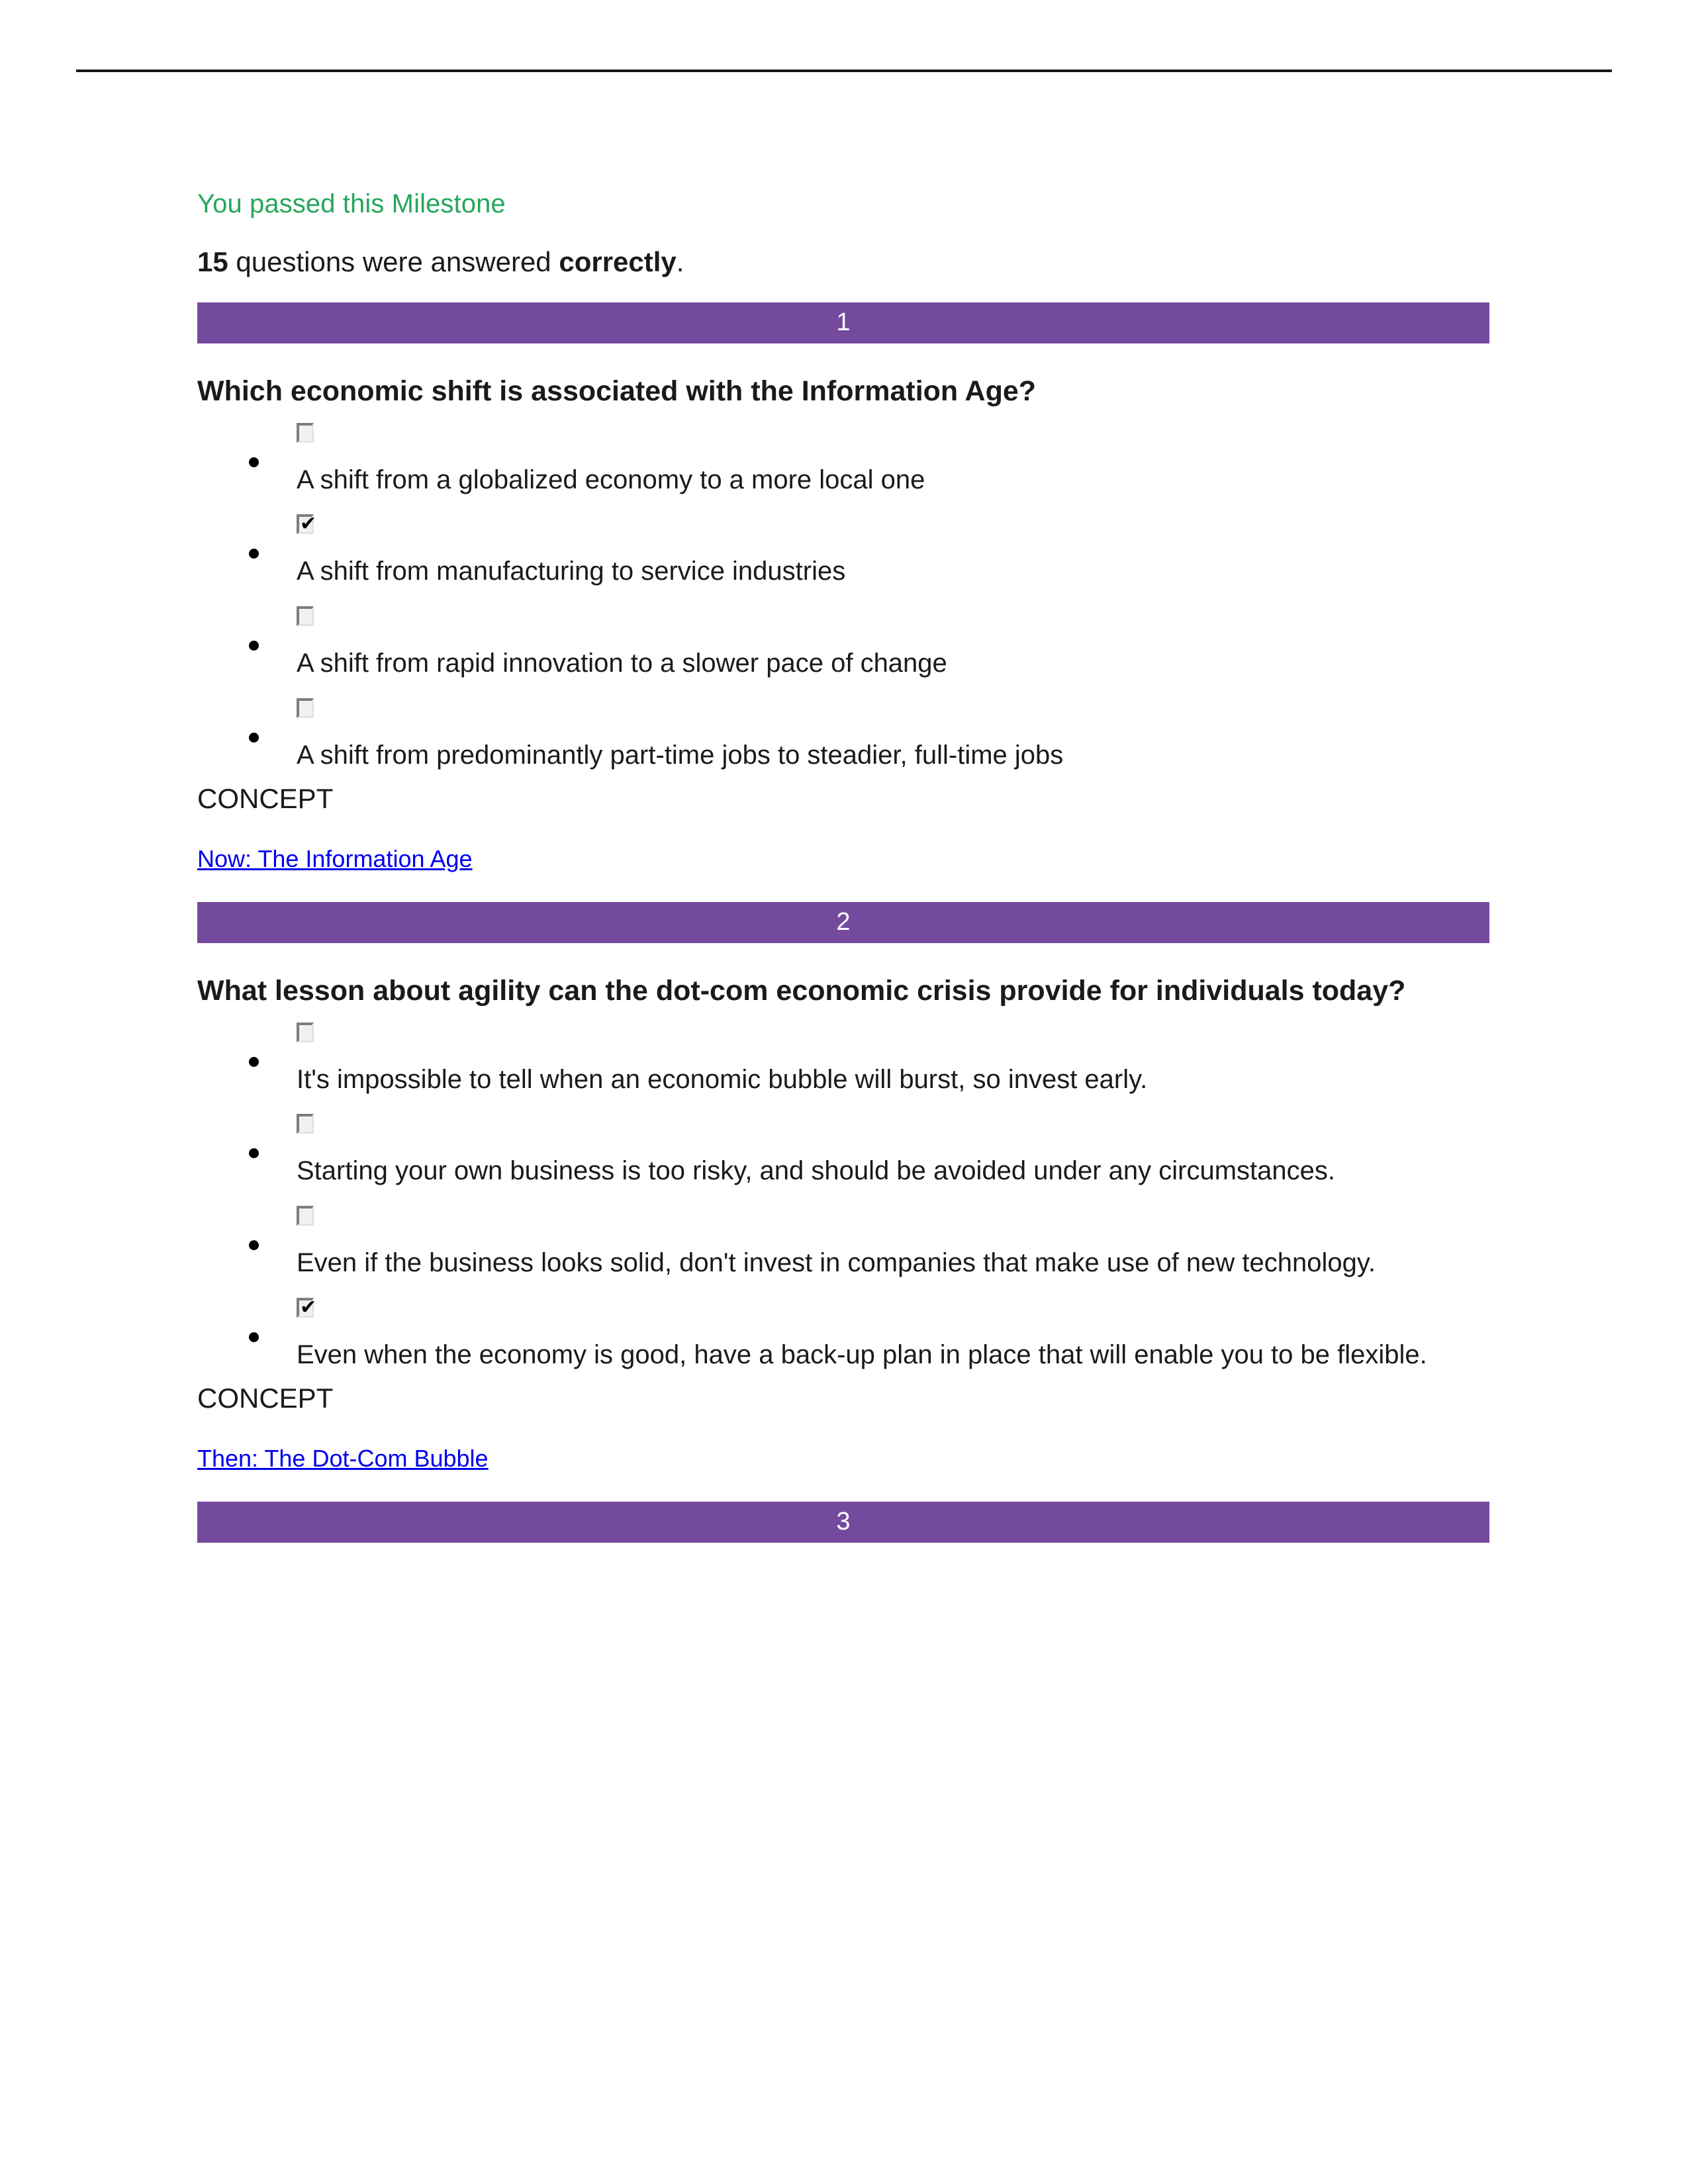 This screenshot has height=2184, width=1688. I want to click on concept-link-2: Then: The Dot-Com Bubble, so click(343, 1459).